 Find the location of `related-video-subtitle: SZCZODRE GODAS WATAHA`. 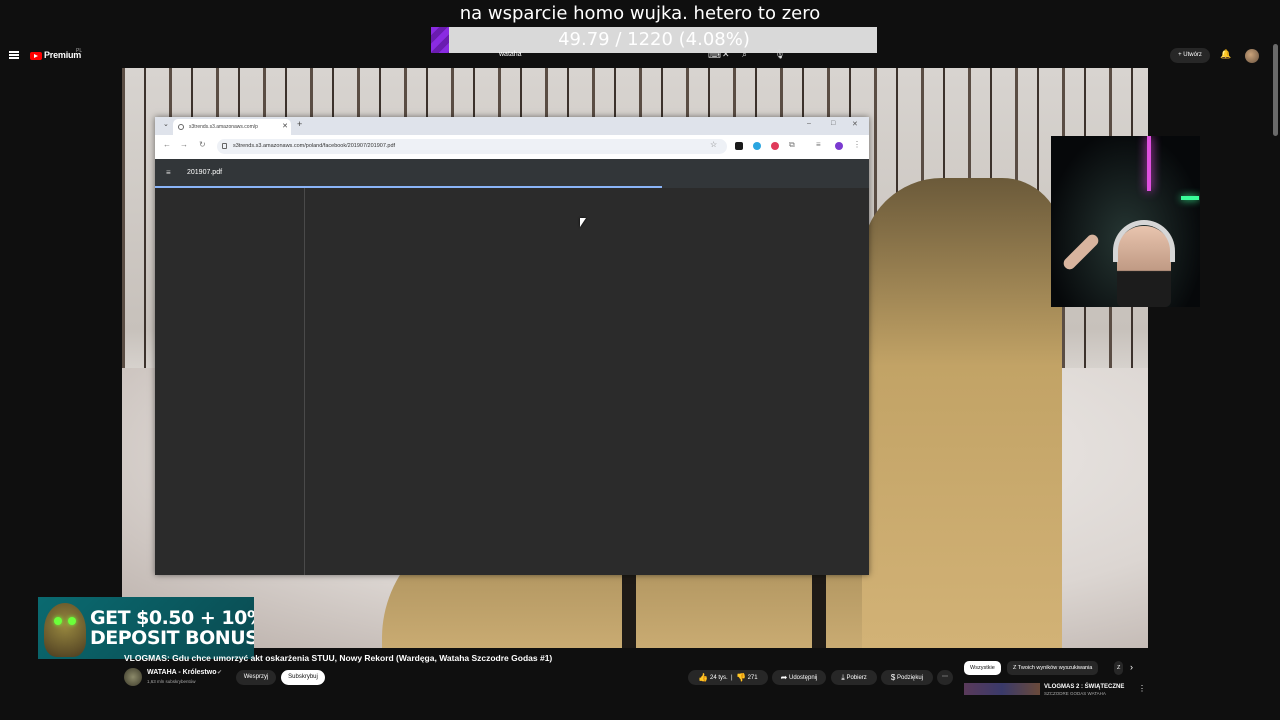

related-video-subtitle: SZCZODRE GODAS WATAHA is located at coordinates (1075, 693).